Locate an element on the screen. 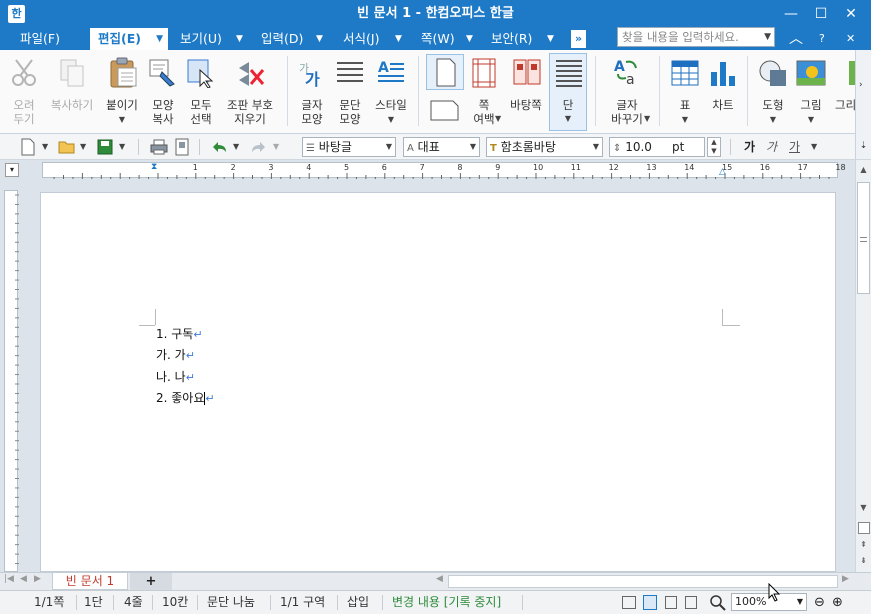  paste-button: 붙이기 ▼ is located at coordinates (122, 92).